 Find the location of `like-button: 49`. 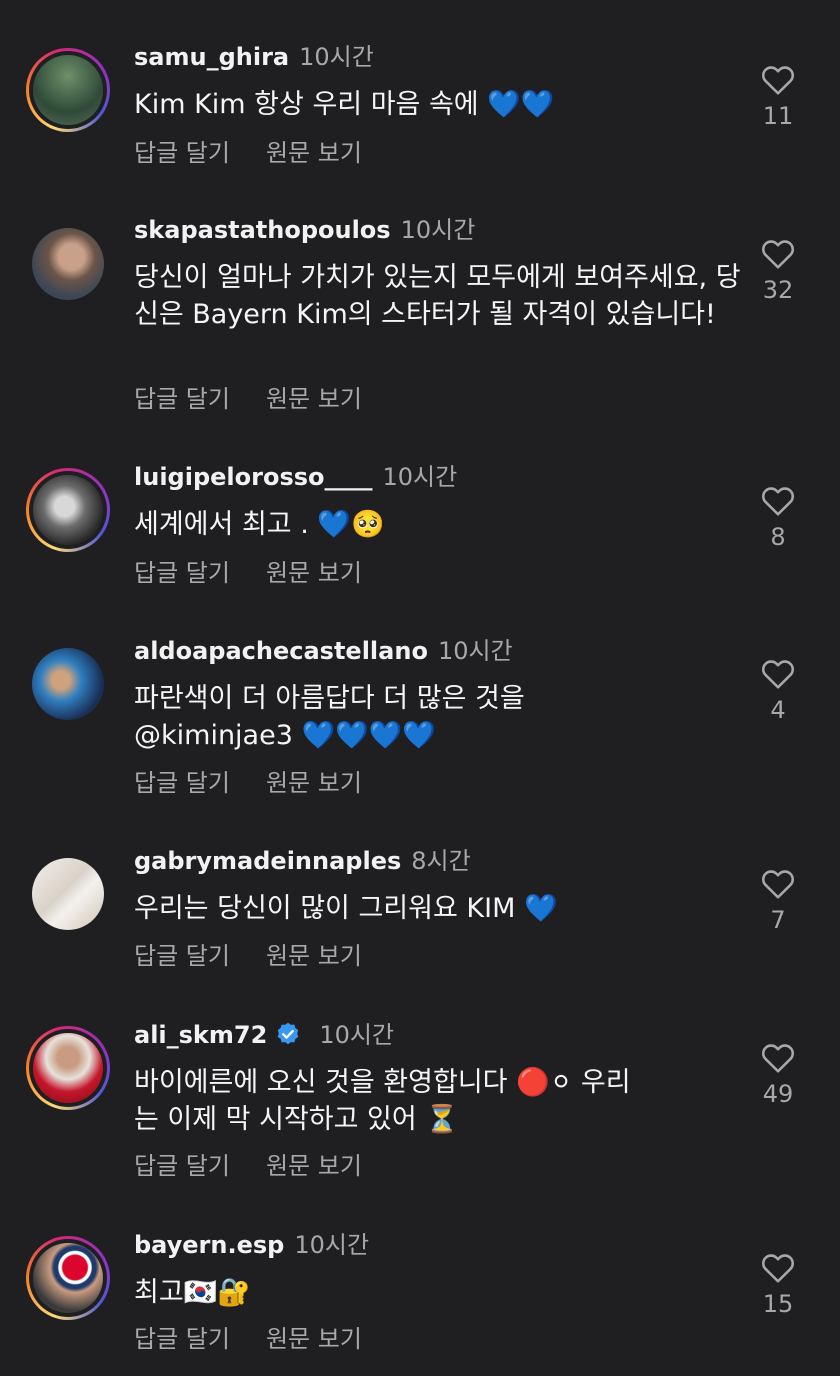

like-button: 49 is located at coordinates (778, 1074).